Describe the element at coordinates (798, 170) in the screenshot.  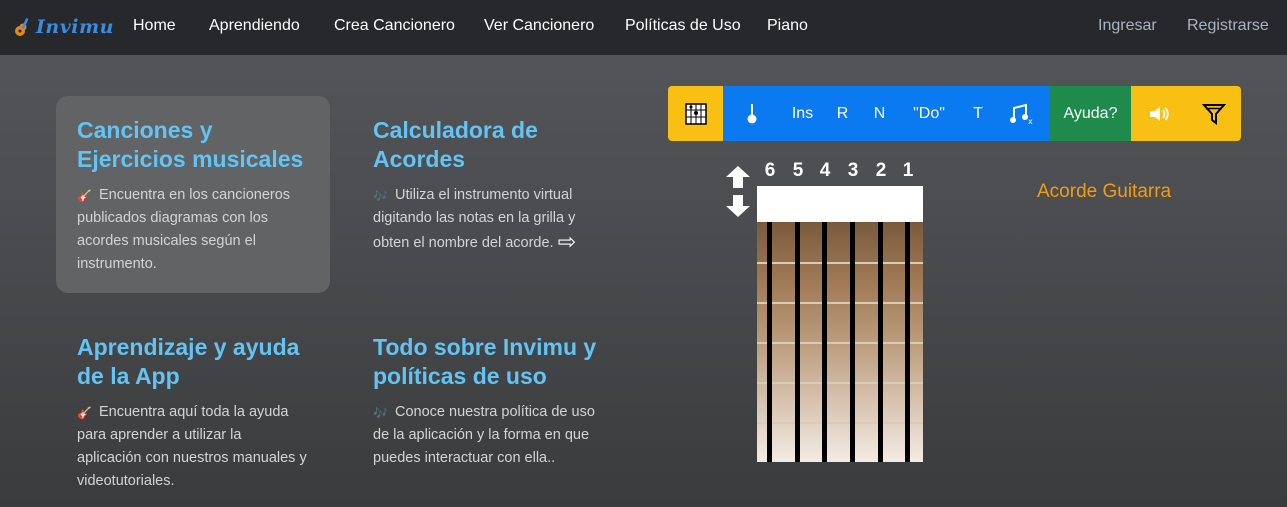
I see `string-number-5: 5` at that location.